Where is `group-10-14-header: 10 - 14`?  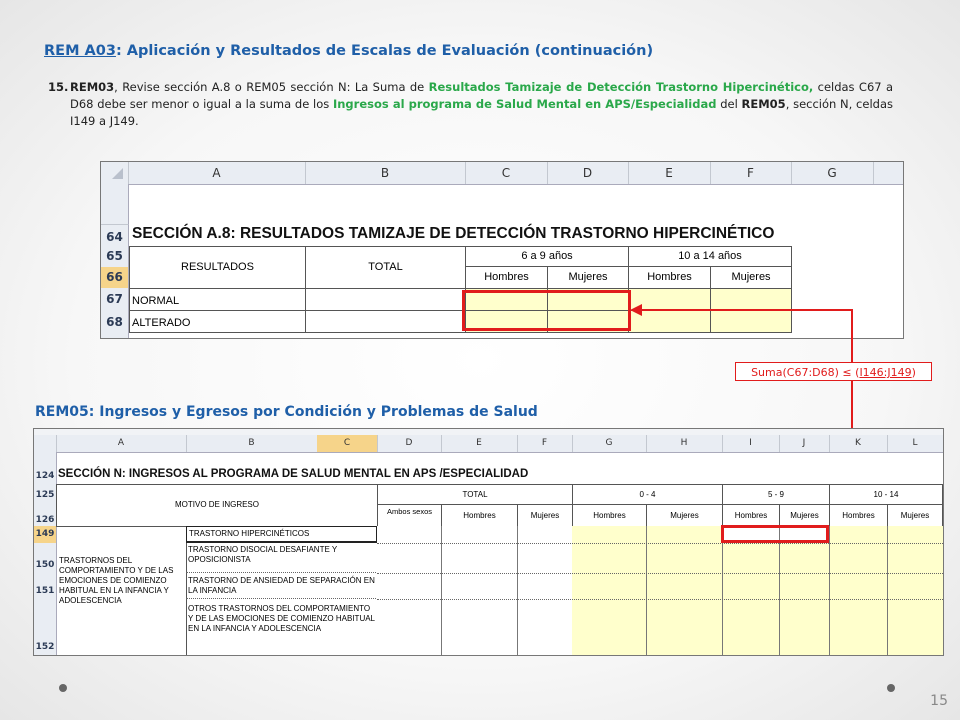
group-10-14-header: 10 - 14 is located at coordinates (886, 494).